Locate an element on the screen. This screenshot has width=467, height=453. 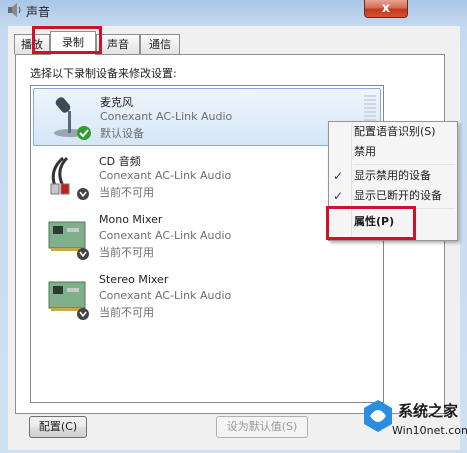
close-icon: x is located at coordinates (386, 8).